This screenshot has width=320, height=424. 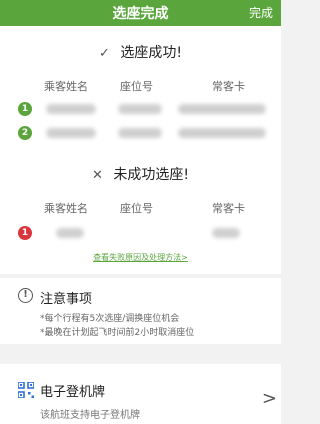 I want to click on failure-reason-link: 查看失败原因及处理方法>, so click(x=140, y=257).